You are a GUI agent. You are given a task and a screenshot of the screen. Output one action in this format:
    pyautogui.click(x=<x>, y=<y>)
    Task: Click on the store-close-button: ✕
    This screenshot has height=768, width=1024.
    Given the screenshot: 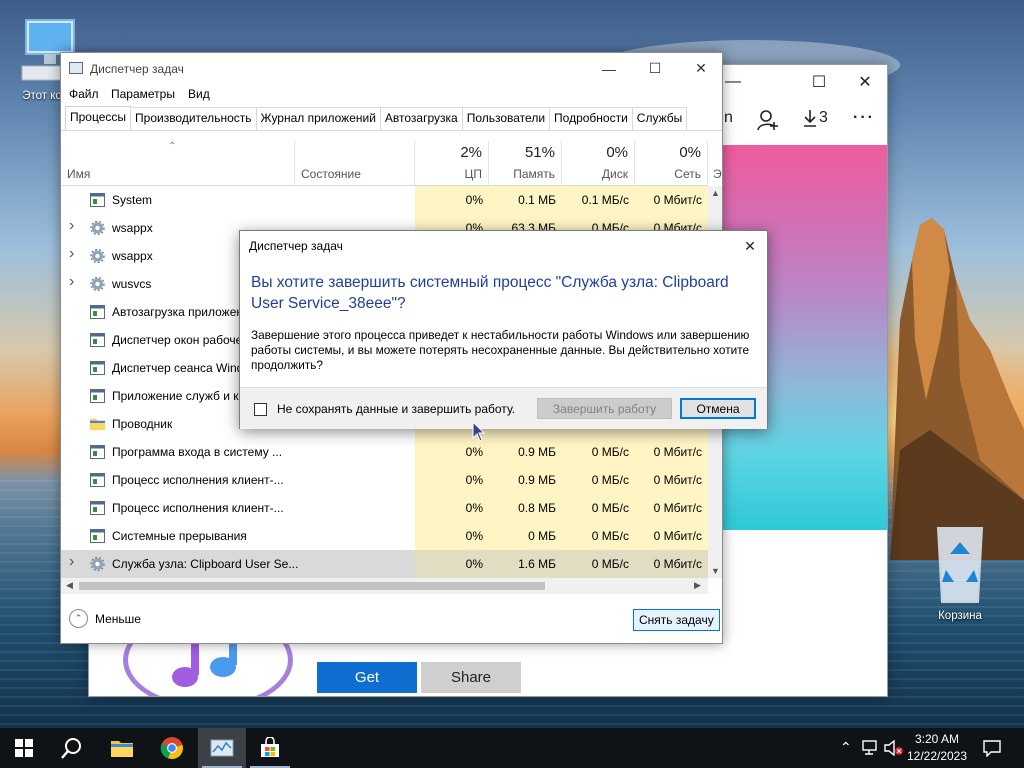 What is the action you would take?
    pyautogui.click(x=864, y=82)
    